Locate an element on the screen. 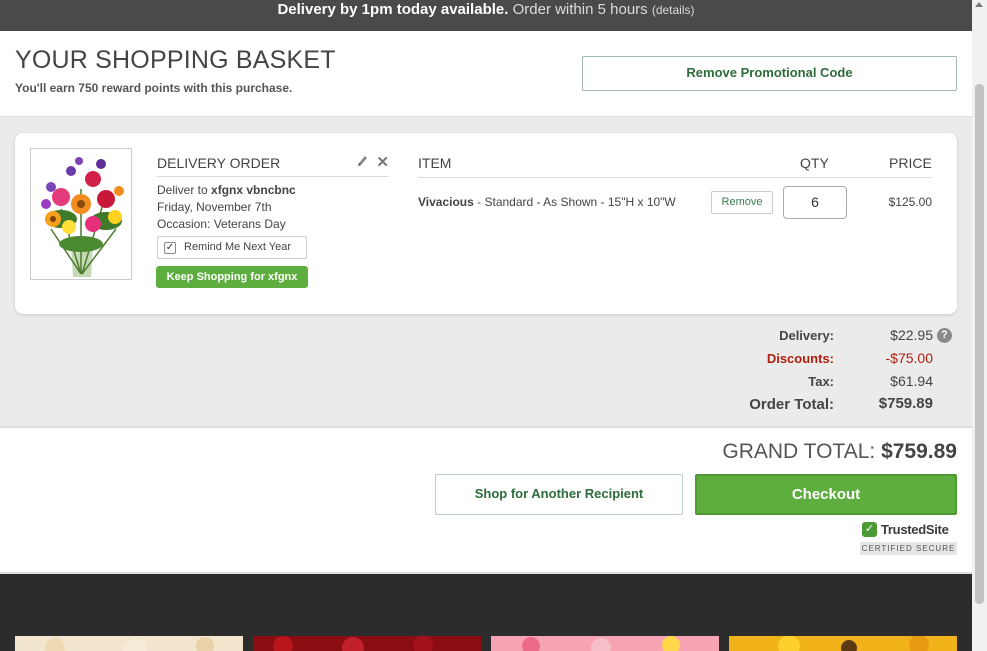 This screenshot has width=987, height=651. banner-bold-text: Delivery by 1pm today available. is located at coordinates (393, 9).